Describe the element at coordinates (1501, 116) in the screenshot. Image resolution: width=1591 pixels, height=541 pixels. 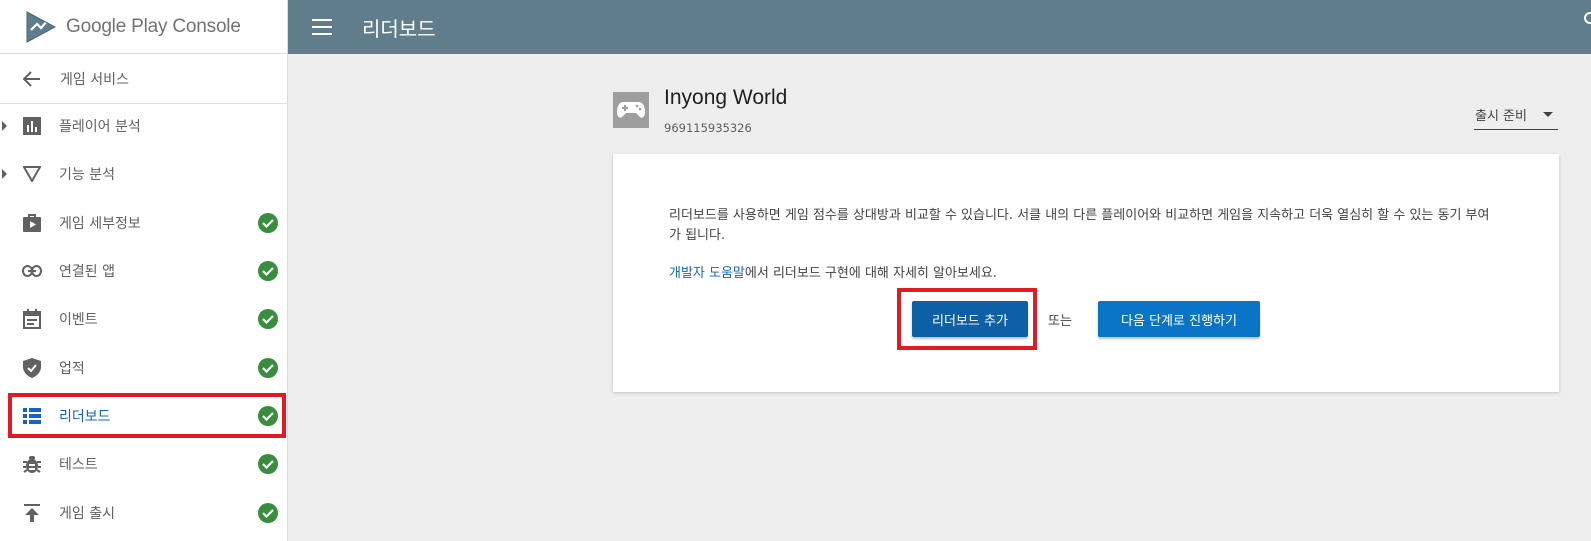
I see `release-status-value: 출시 준비` at that location.